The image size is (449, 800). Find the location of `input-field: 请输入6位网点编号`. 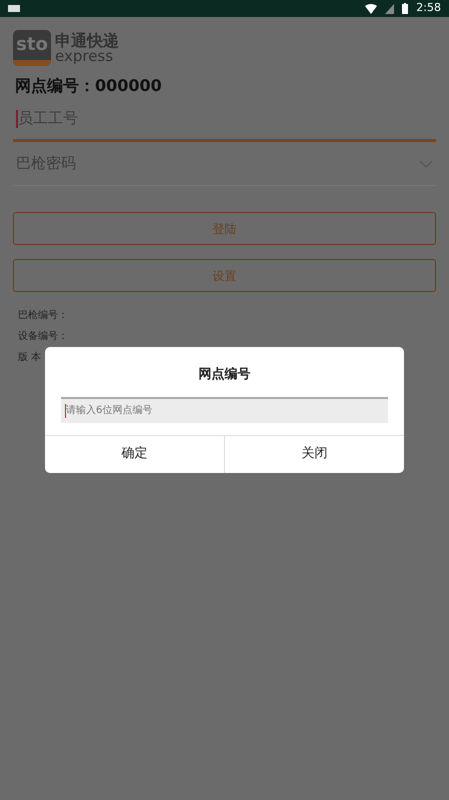

input-field: 请输入6位网点编号 is located at coordinates (224, 409).